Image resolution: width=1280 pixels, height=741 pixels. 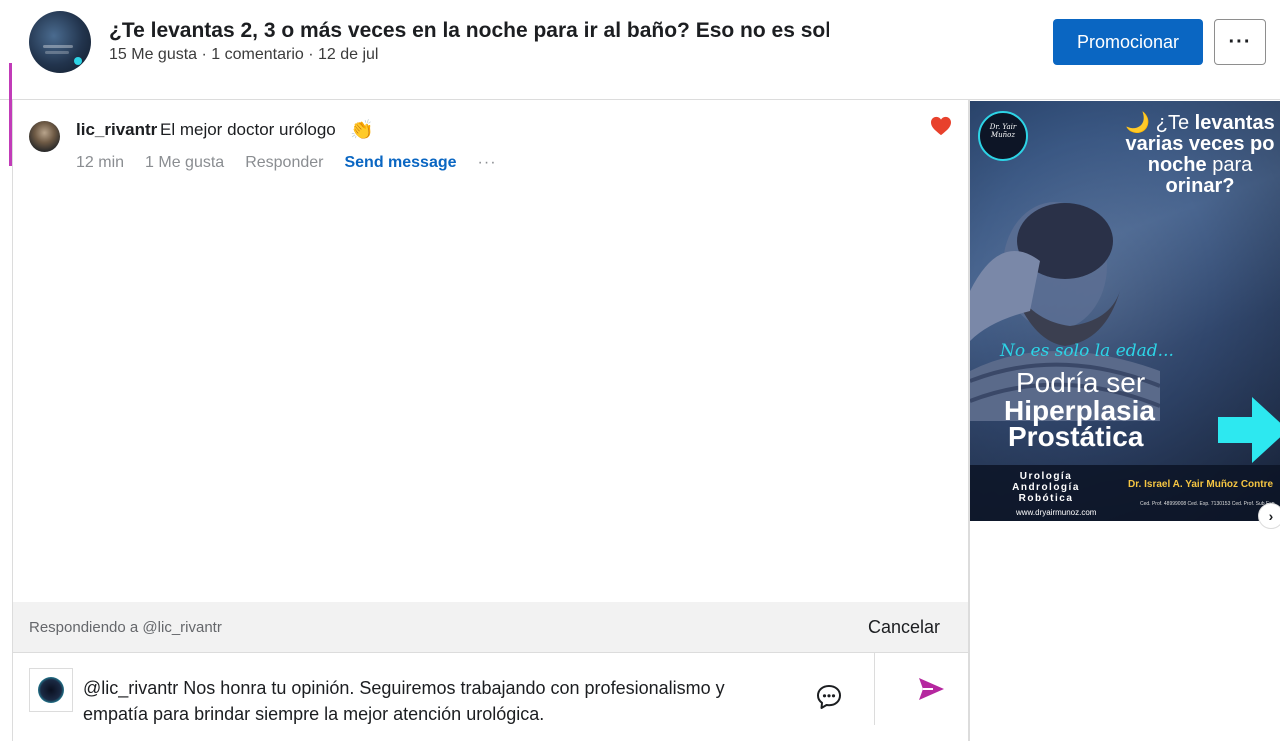 I want to click on headline-noche: noche, so click(x=1177, y=165).